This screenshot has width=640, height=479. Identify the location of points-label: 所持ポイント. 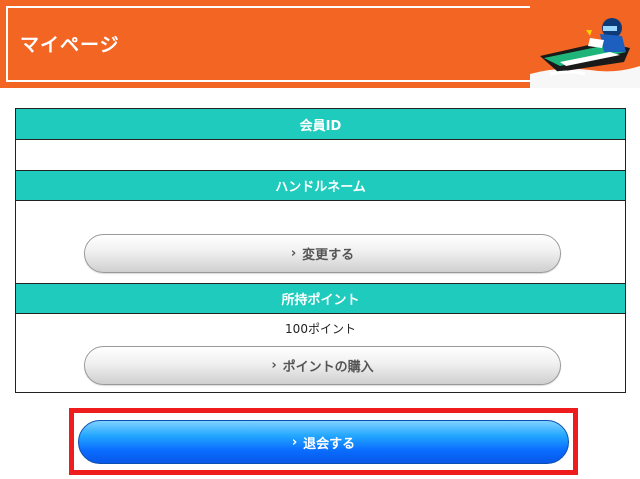
(320, 300).